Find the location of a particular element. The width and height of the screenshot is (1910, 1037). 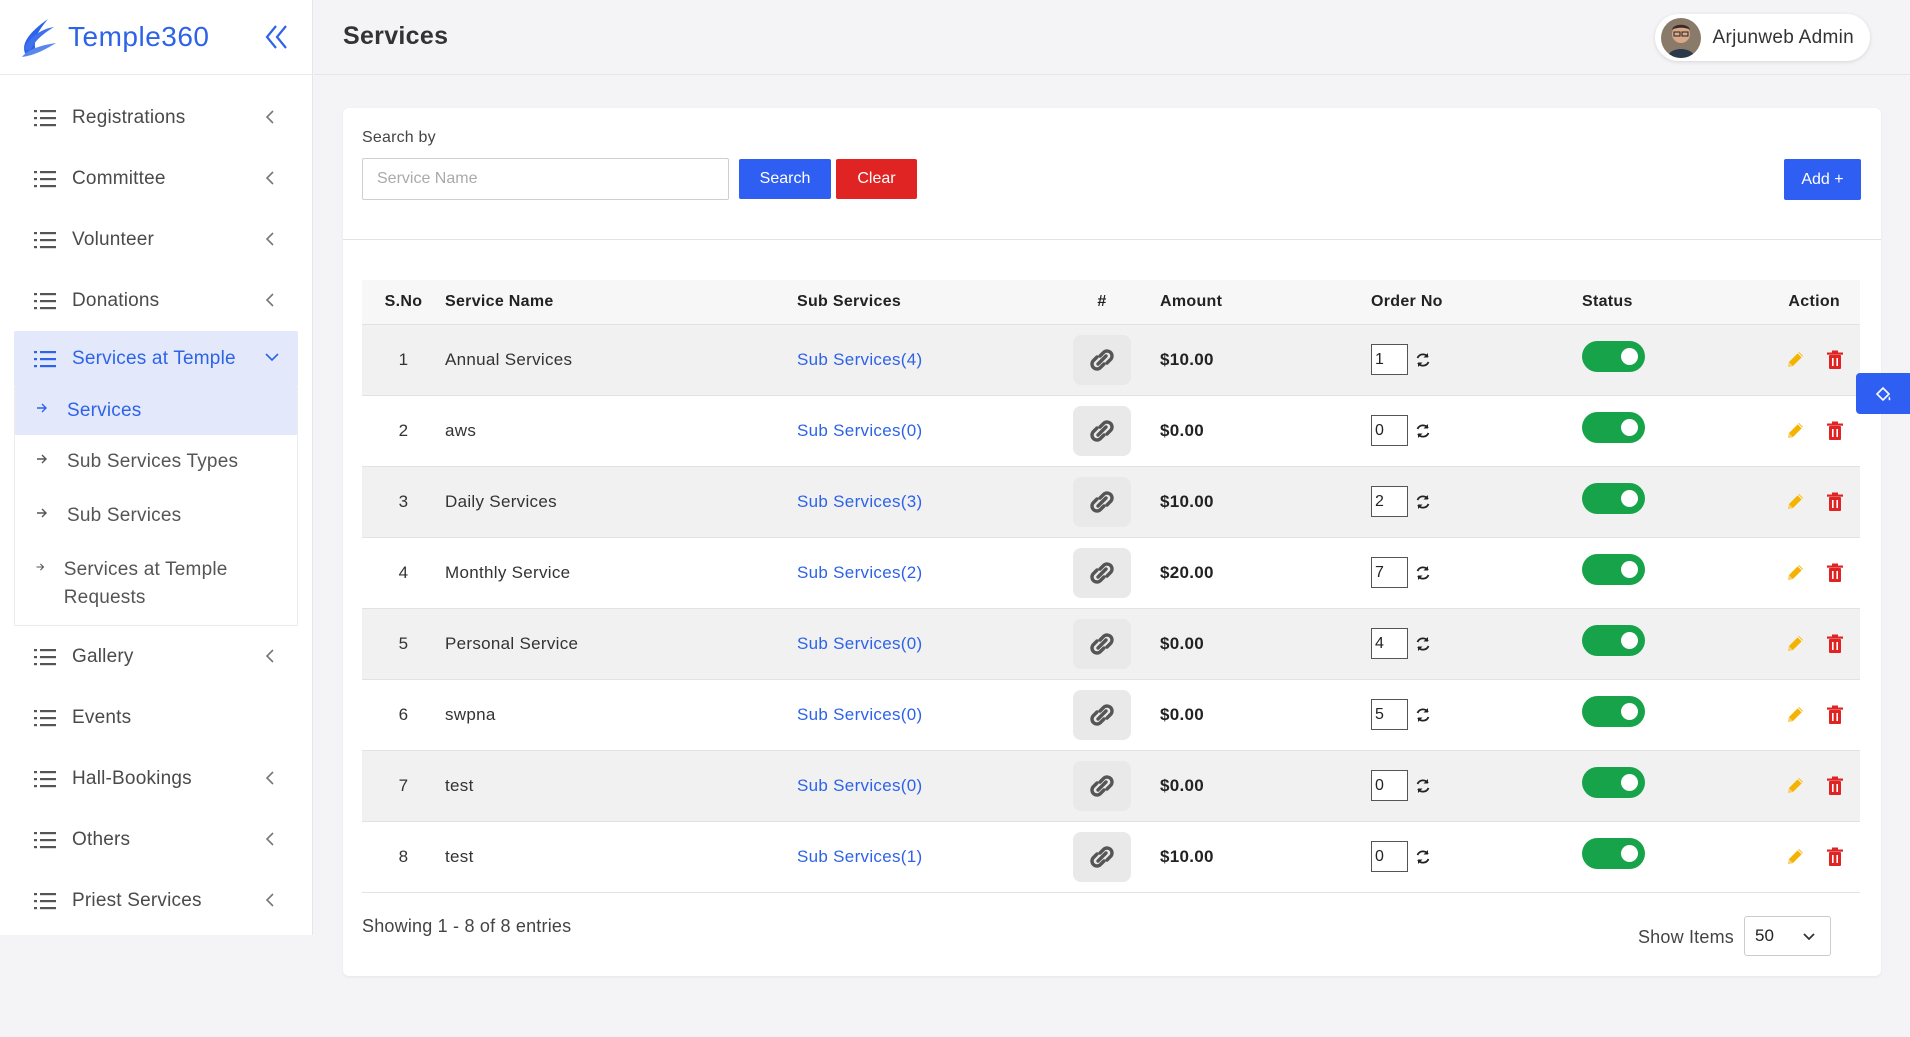

sidebar-item-registrations: Registrations is located at coordinates (156, 117).